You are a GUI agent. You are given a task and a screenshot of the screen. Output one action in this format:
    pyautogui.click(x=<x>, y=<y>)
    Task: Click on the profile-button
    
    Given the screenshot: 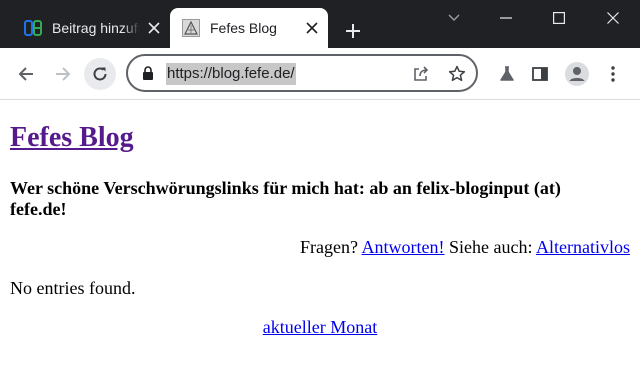 What is the action you would take?
    pyautogui.click(x=577, y=74)
    